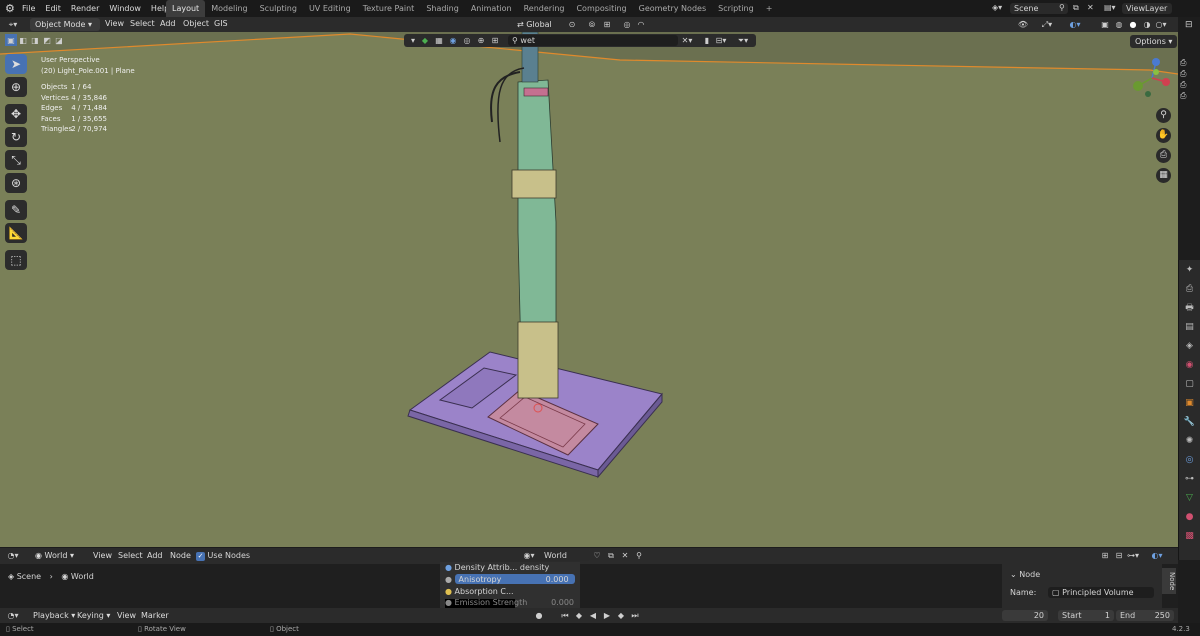  I want to click on select-subtract-icon: ◨, so click(35, 40).